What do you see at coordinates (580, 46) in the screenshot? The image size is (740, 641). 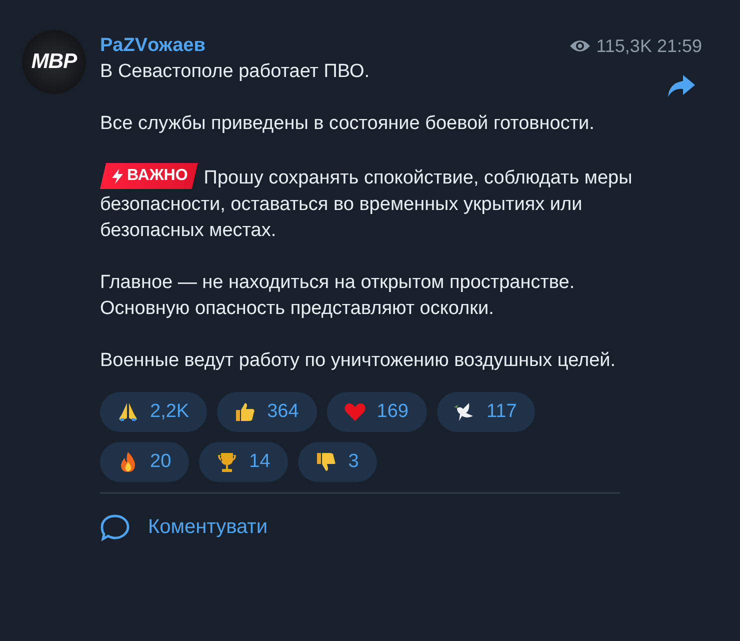 I see `eye-icon` at bounding box center [580, 46].